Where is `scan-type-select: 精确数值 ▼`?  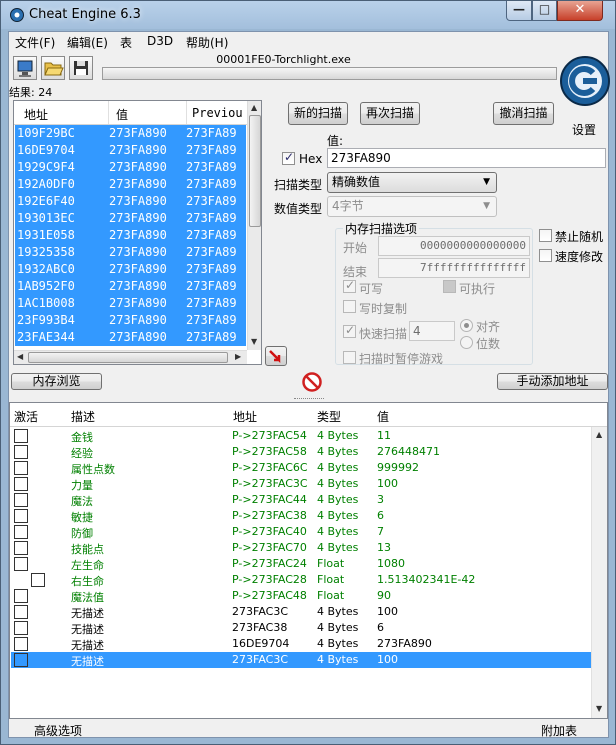 scan-type-select: 精确数值 ▼ is located at coordinates (412, 182).